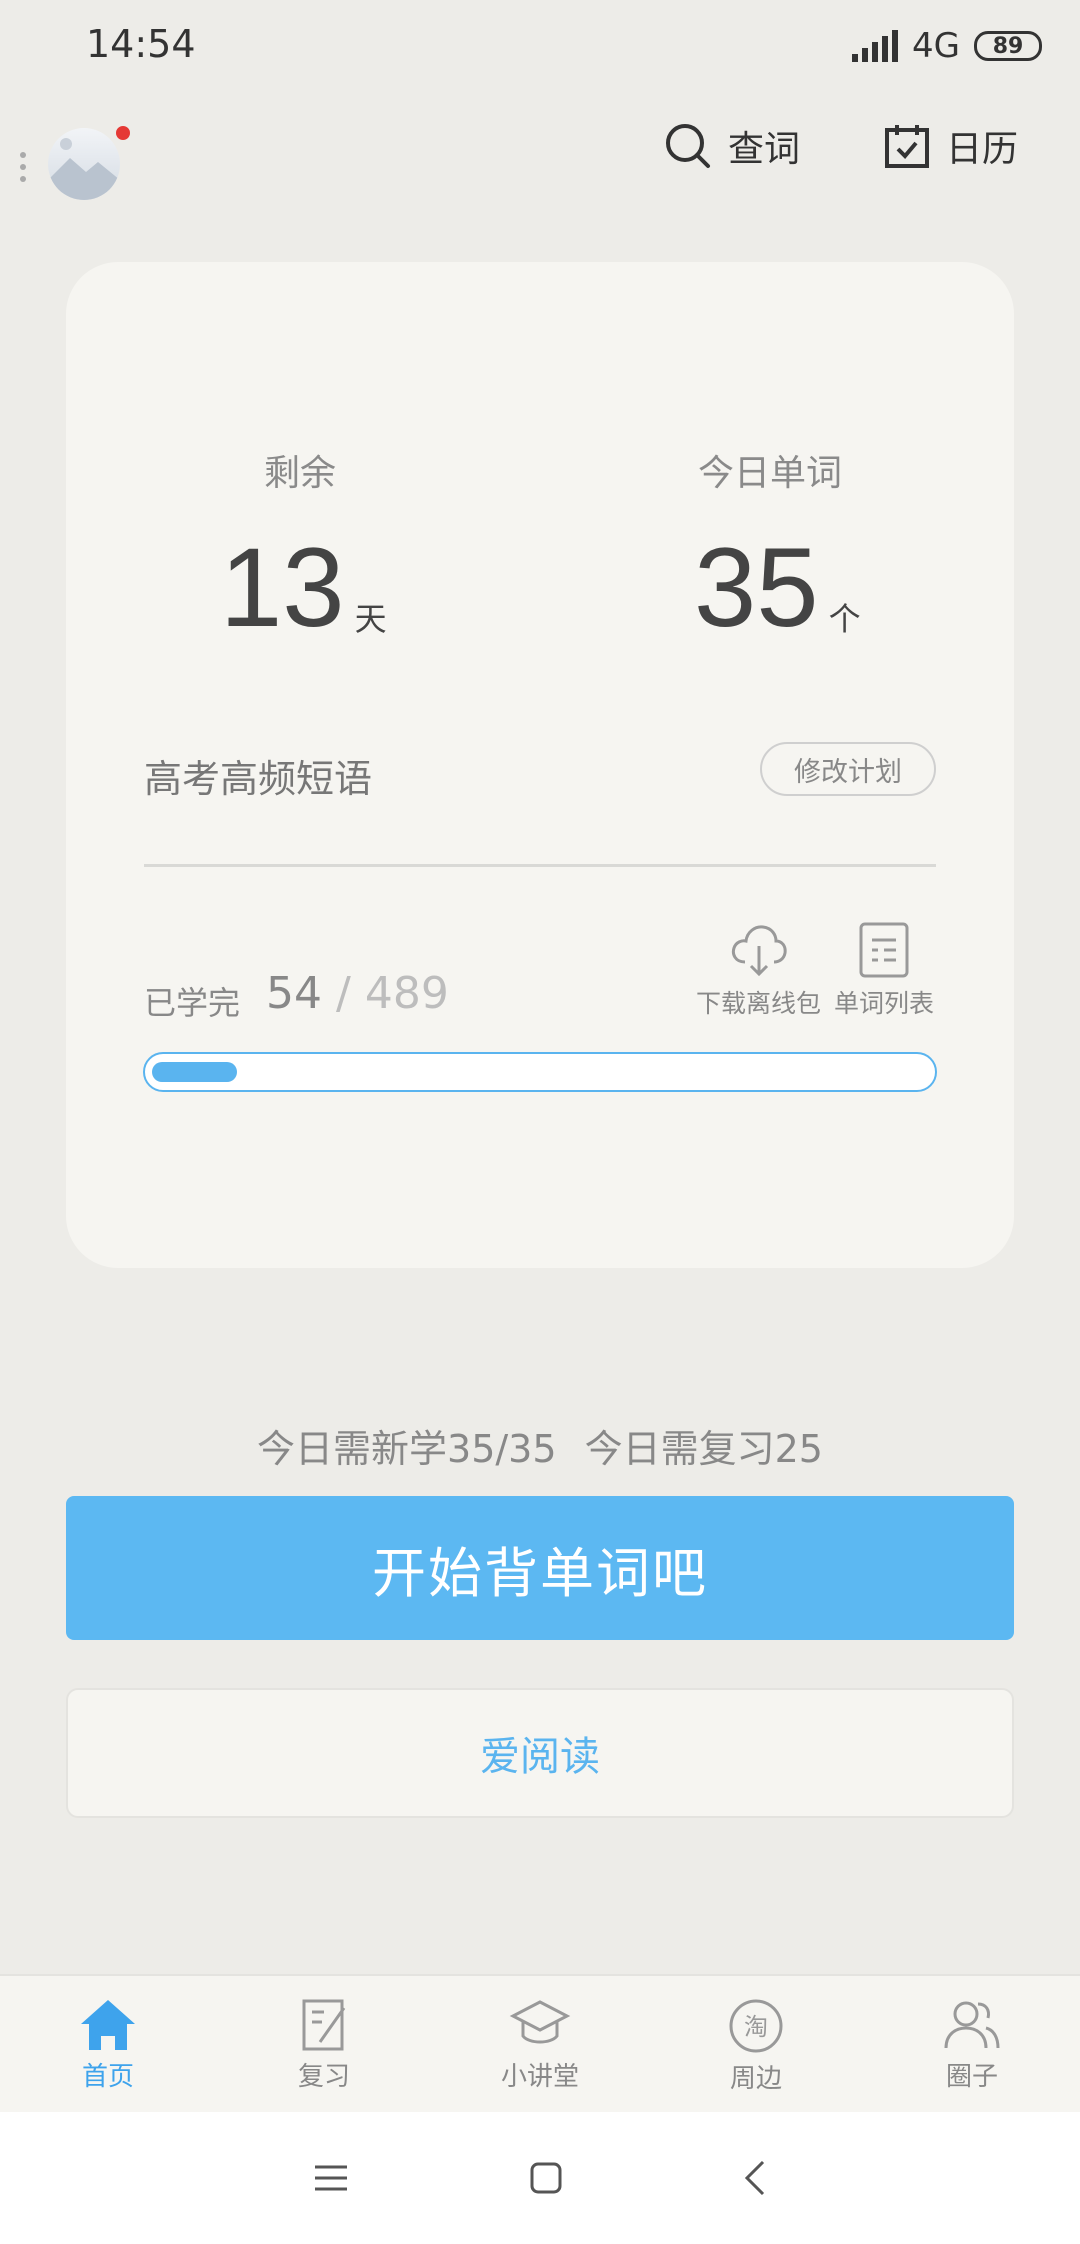 Image resolution: width=1080 pixels, height=2244 pixels. I want to click on nav-label-lecture: 小讲堂, so click(539, 2077).